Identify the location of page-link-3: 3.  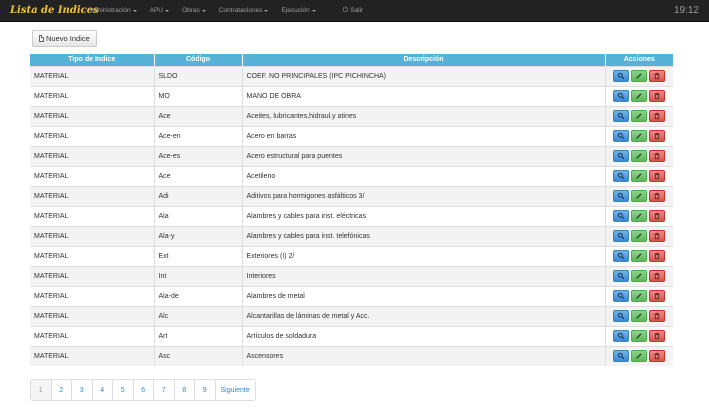
(82, 390).